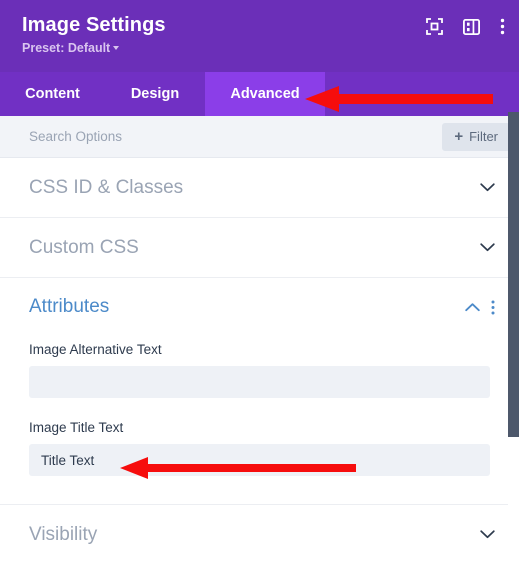 The image size is (519, 568). What do you see at coordinates (84, 247) in the screenshot?
I see `section-title: Custom CSS` at bounding box center [84, 247].